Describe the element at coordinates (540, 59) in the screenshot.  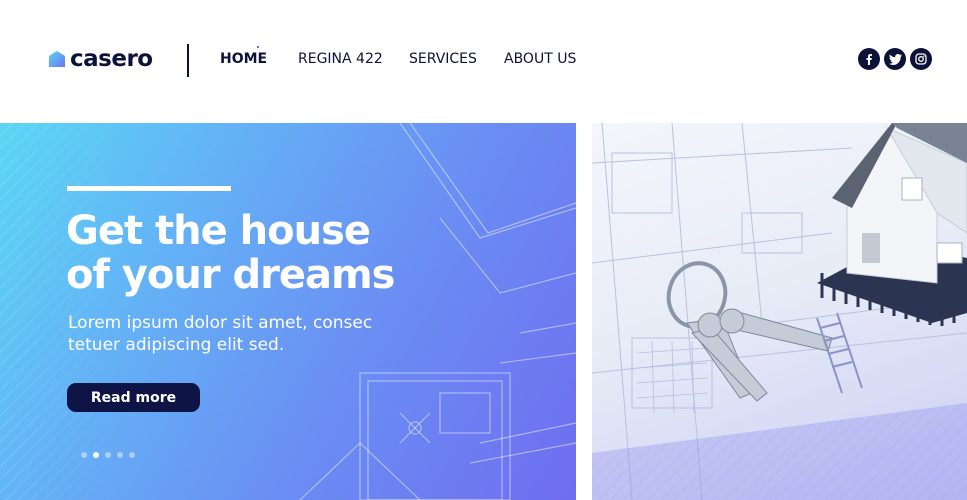
I see `nav-item-about-us: ABOUT US` at that location.